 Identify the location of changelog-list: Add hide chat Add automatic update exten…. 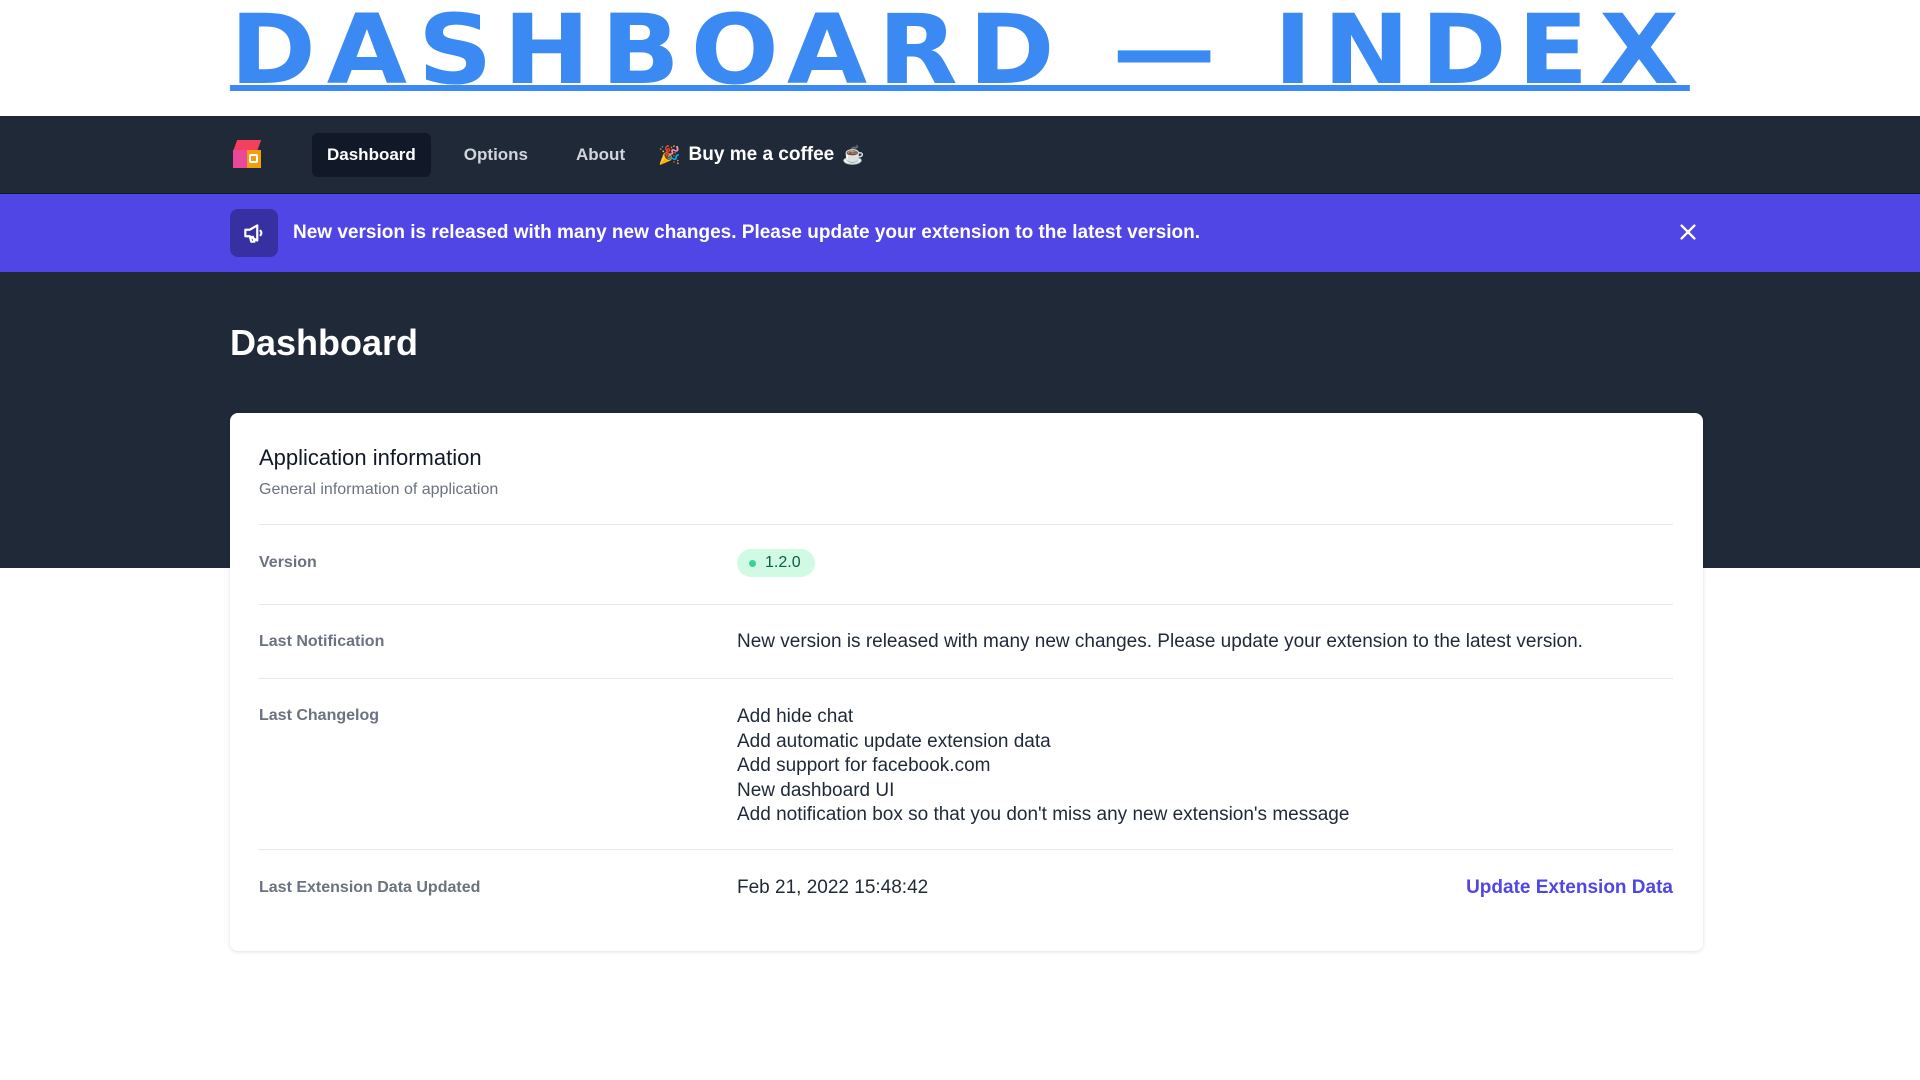
(1043, 766).